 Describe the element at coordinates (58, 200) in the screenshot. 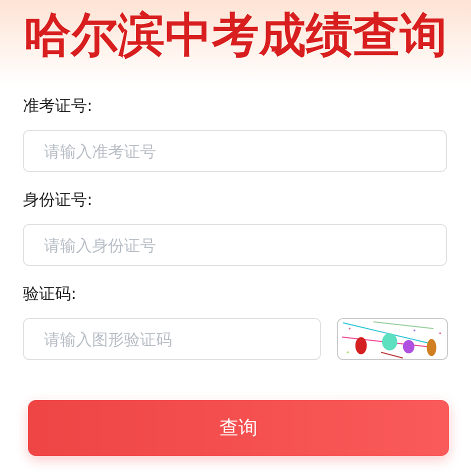

I see `field-label: 身份证号:` at that location.